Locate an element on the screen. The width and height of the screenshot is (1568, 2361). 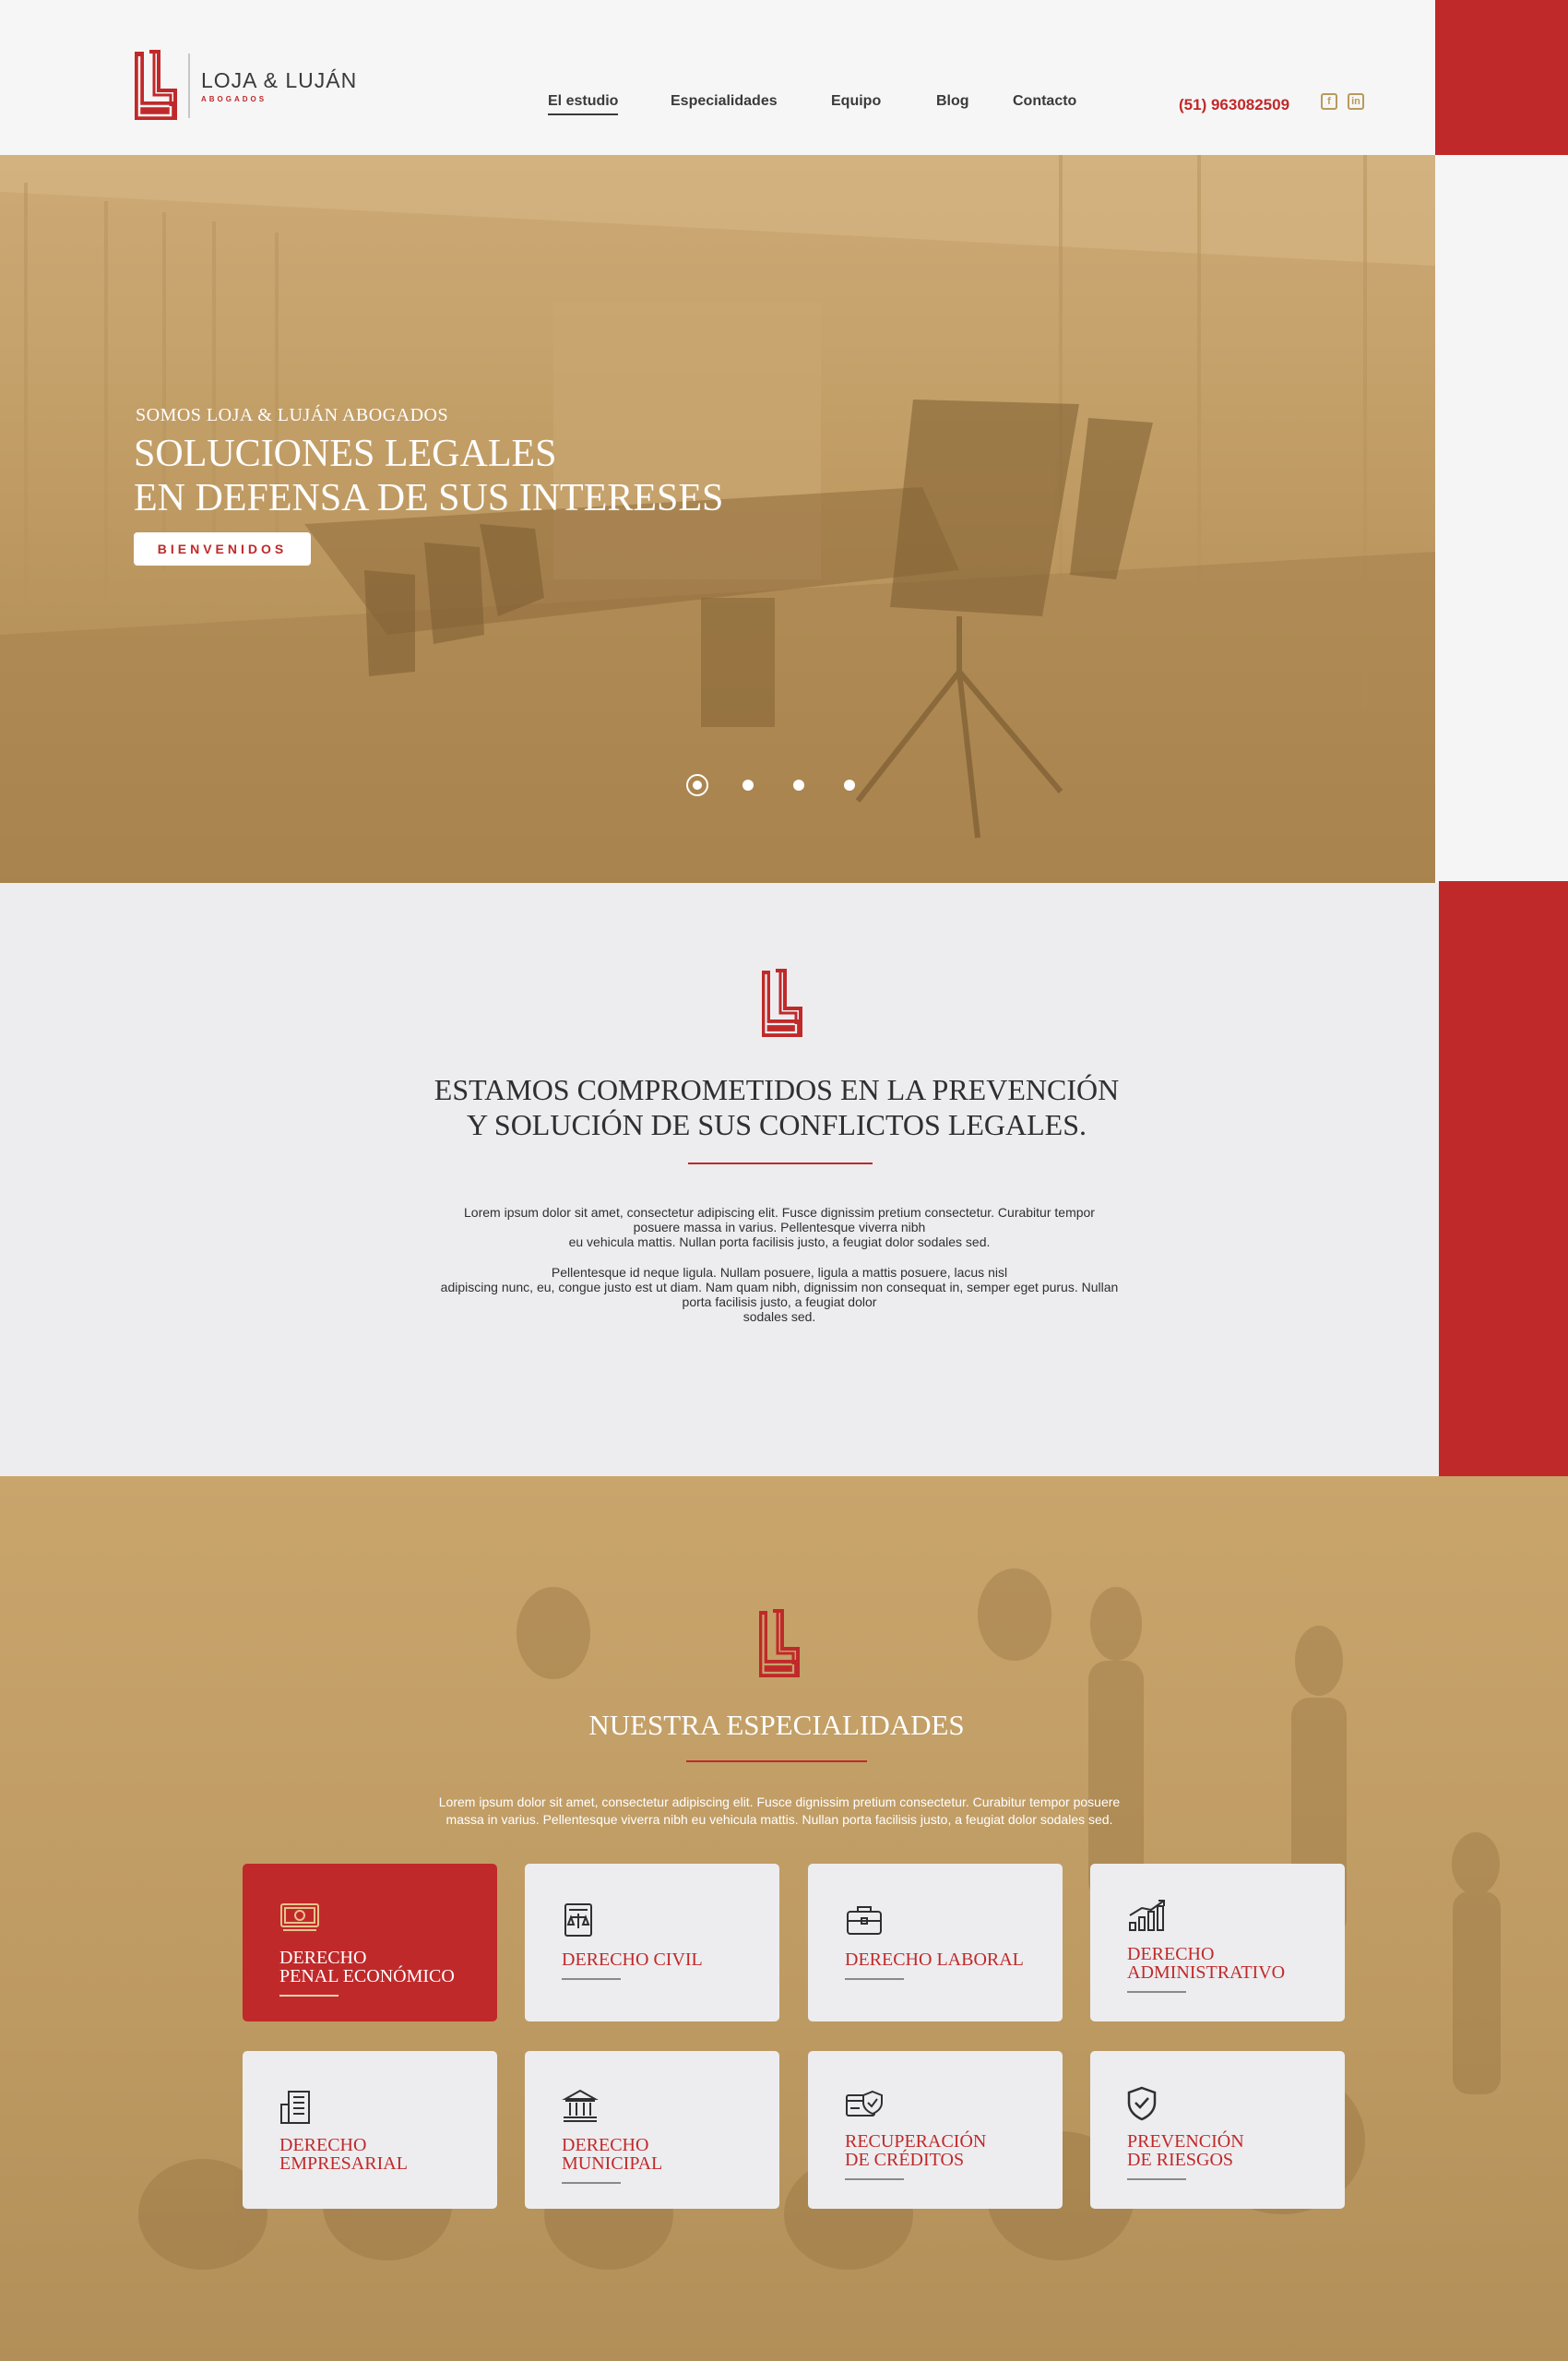
nav-contacto: Contacto is located at coordinates (1044, 102).